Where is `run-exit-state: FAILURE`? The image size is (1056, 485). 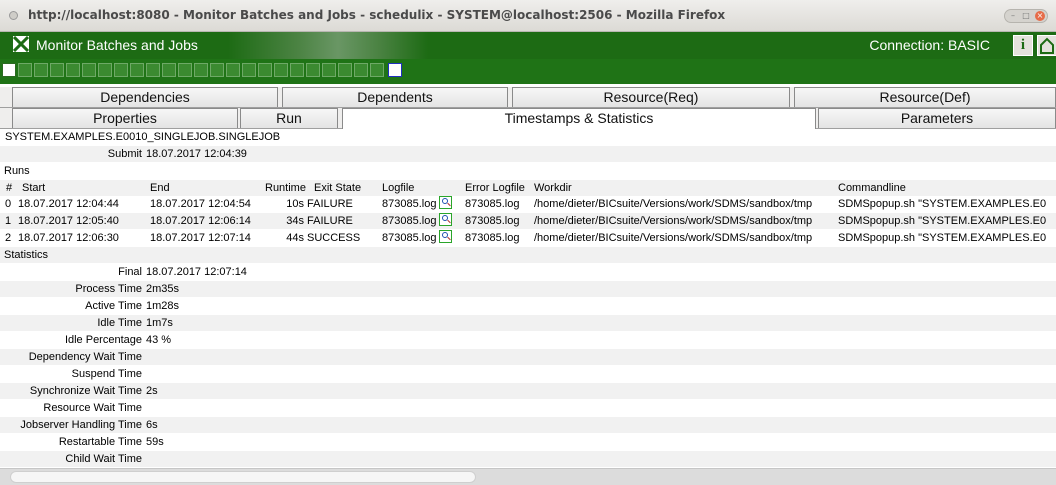 run-exit-state: FAILURE is located at coordinates (330, 204).